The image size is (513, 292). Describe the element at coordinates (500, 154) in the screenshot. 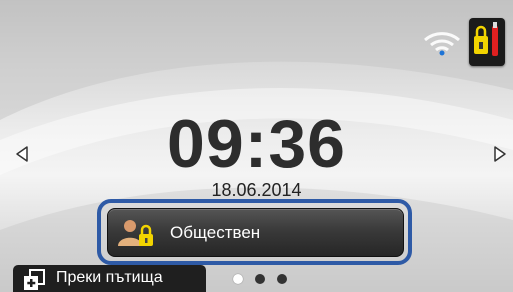

I see `arrow-right-icon` at that location.